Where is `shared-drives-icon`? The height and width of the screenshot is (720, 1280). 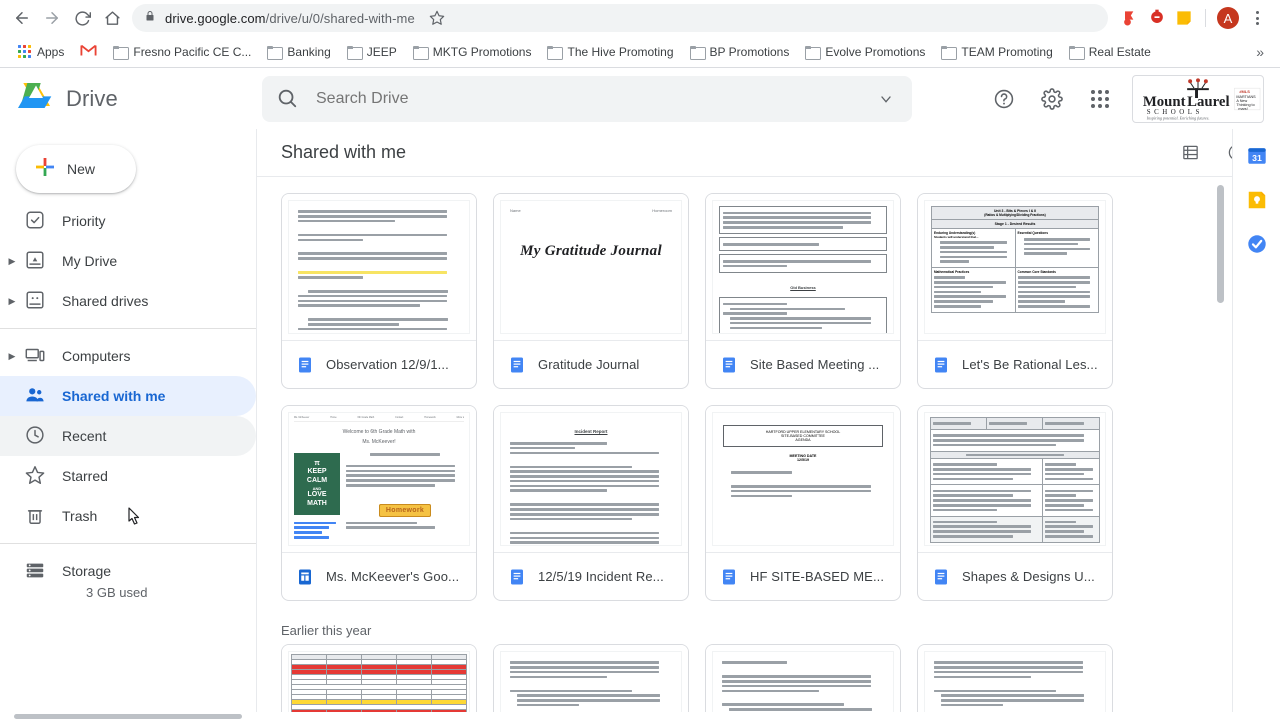
shared-drives-icon is located at coordinates (36, 301).